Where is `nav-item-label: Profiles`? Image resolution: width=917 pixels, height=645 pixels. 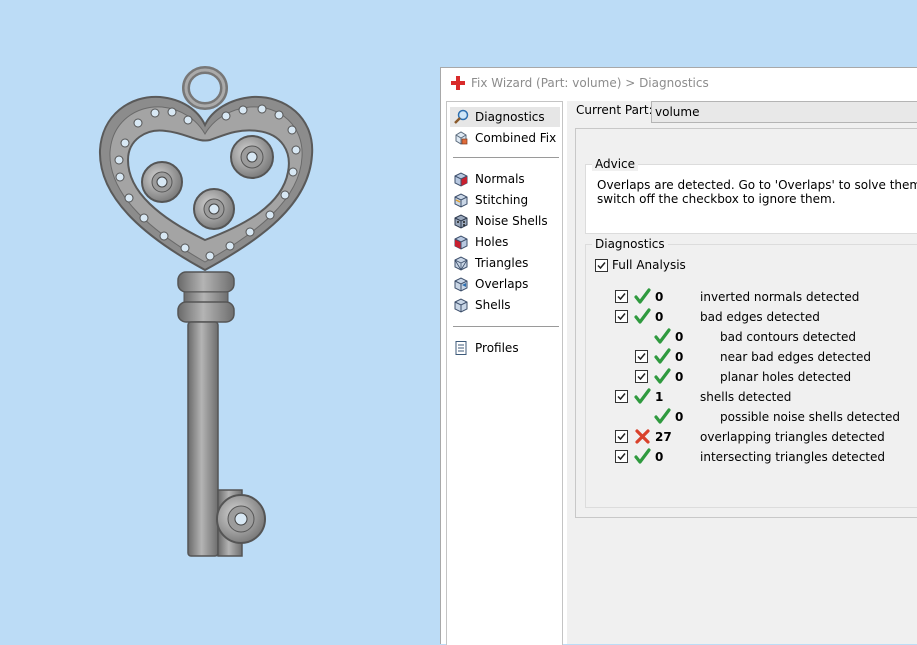 nav-item-label: Profiles is located at coordinates (497, 348).